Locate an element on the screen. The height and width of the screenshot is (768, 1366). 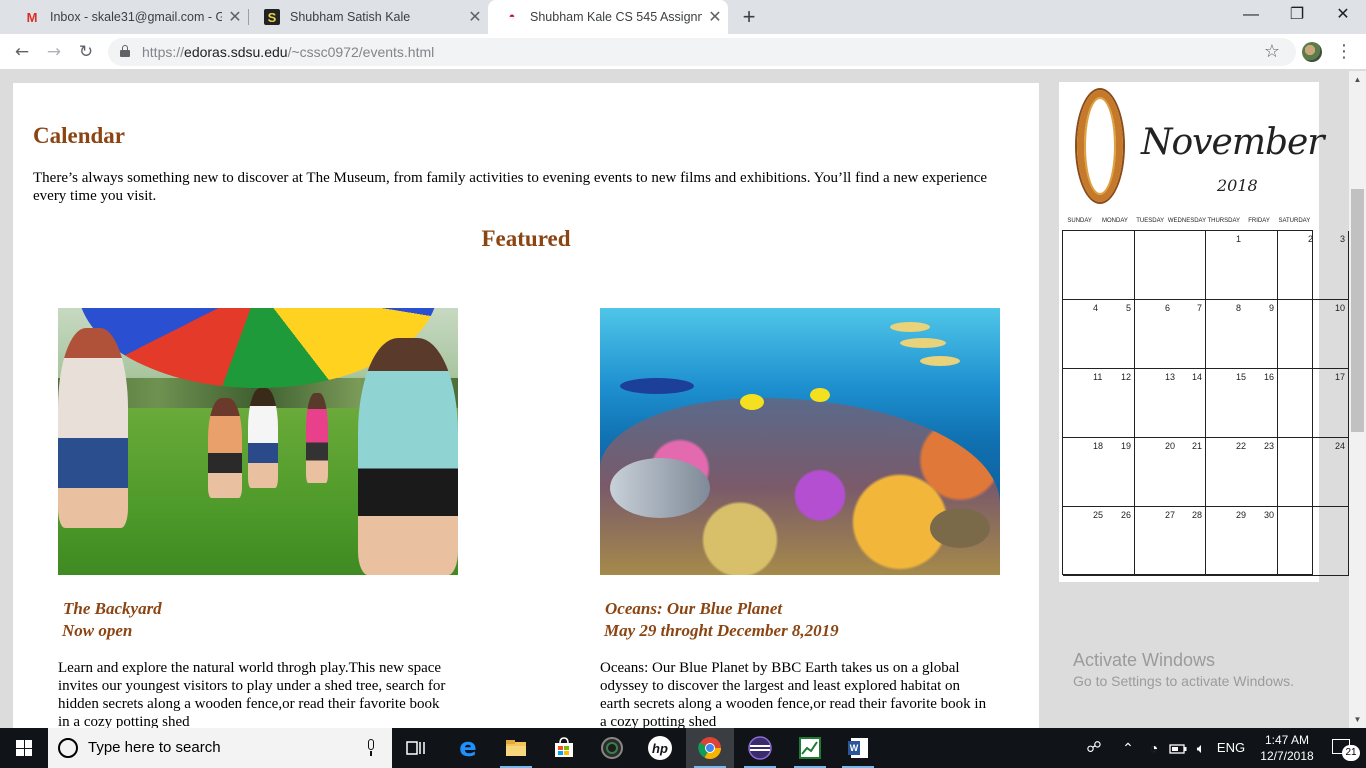
calendar-day-number: 3 is located at coordinates (1342, 239).